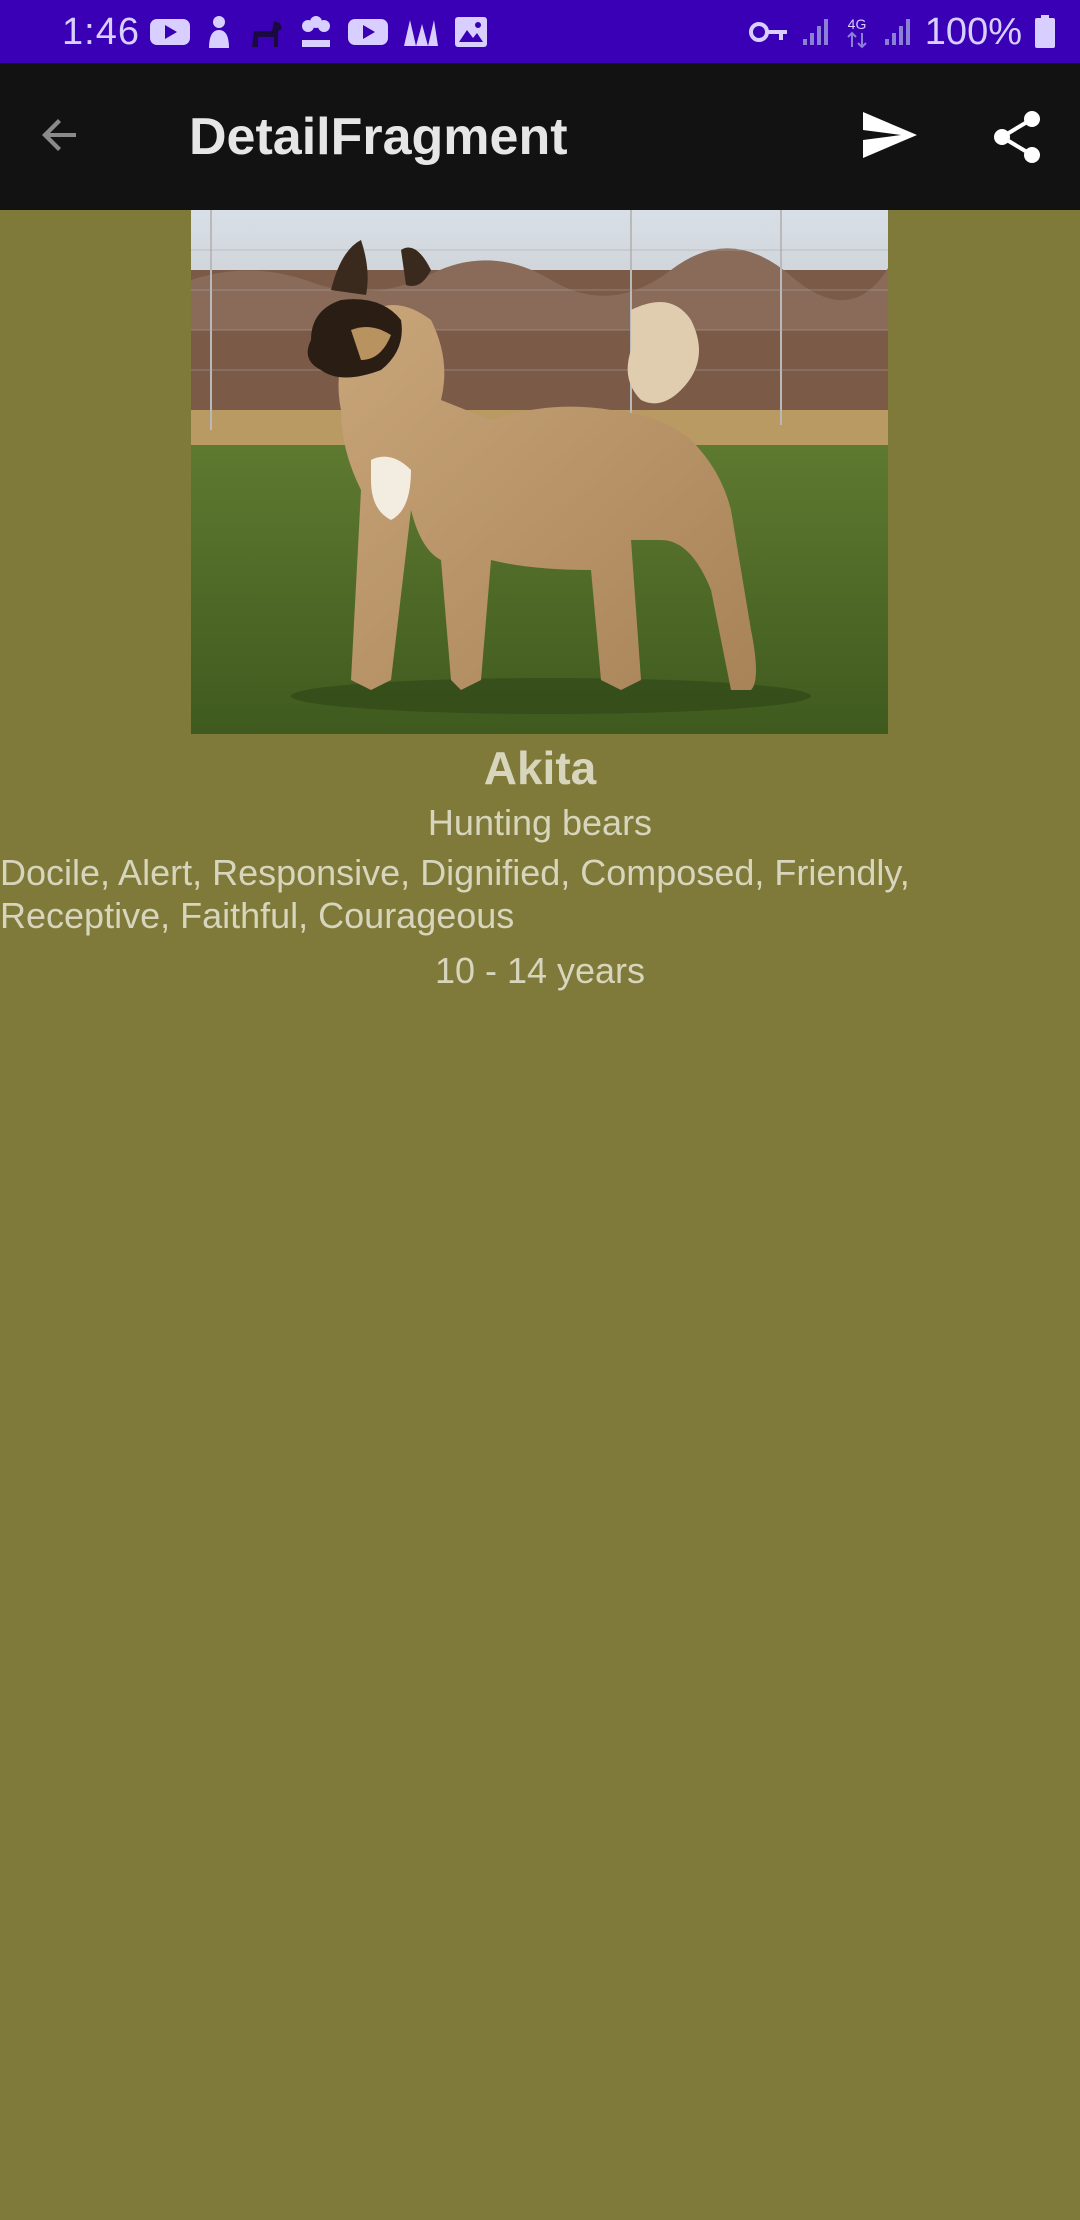  What do you see at coordinates (540, 31) in the screenshot?
I see `status-bar: 1:46 4G 100%` at bounding box center [540, 31].